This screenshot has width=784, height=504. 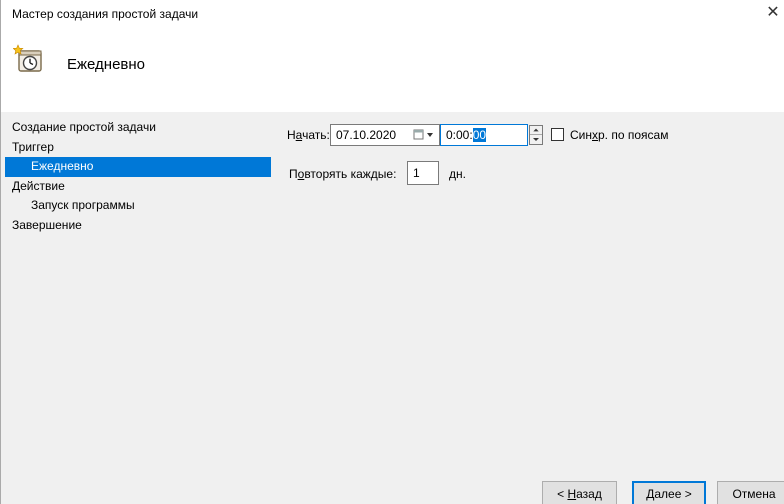 I want to click on start-time-selected-seconds: 00, so click(x=479, y=135).